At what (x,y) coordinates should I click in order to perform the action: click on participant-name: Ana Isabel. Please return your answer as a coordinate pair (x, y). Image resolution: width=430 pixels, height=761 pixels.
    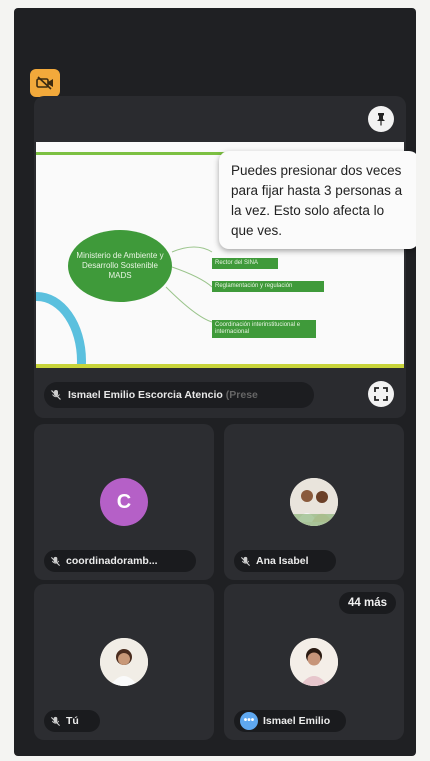
    Looking at the image, I should click on (282, 561).